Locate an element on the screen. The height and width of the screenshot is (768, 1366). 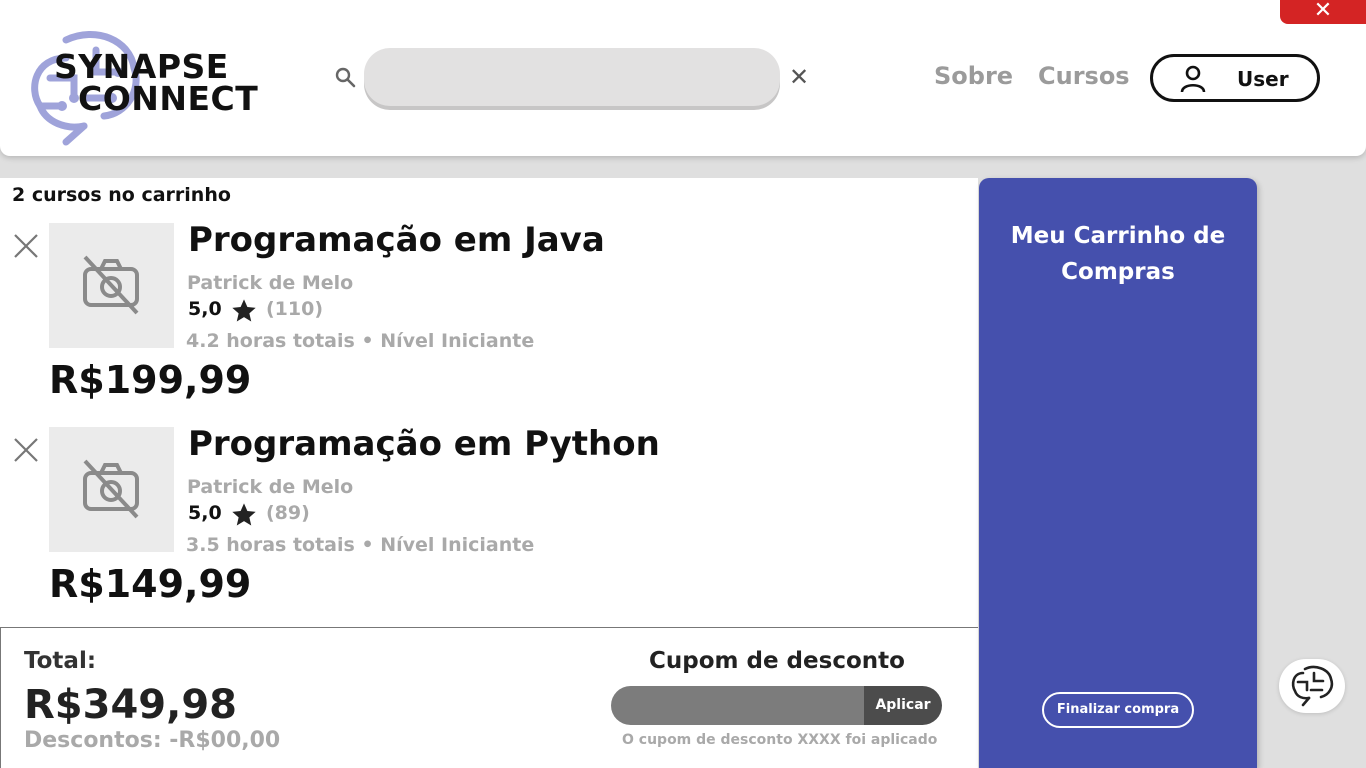
user-label: User is located at coordinates (1263, 79).